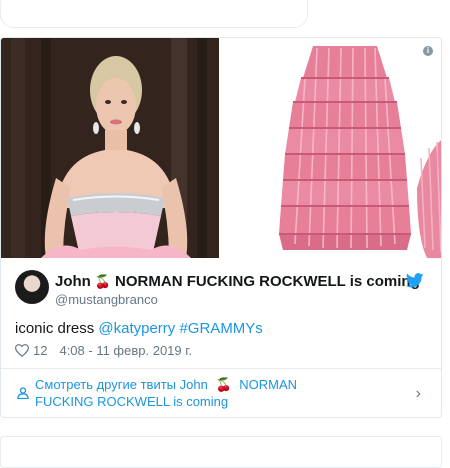  I want to click on display-name-first: John, so click(73, 281).